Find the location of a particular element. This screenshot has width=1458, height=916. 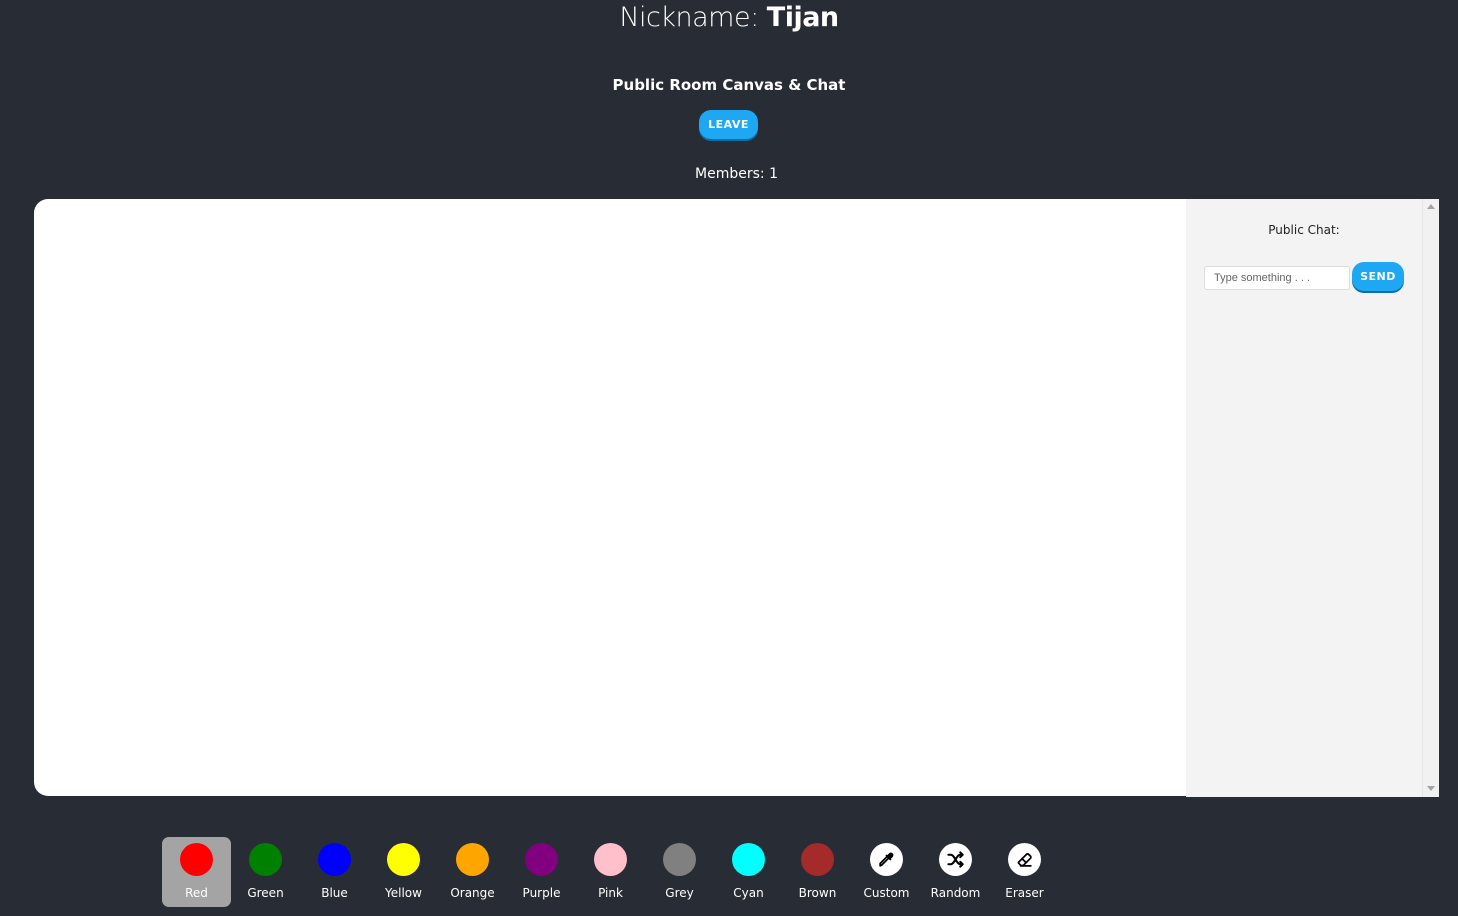

scroll-up-arrow-icon is located at coordinates (1431, 206).